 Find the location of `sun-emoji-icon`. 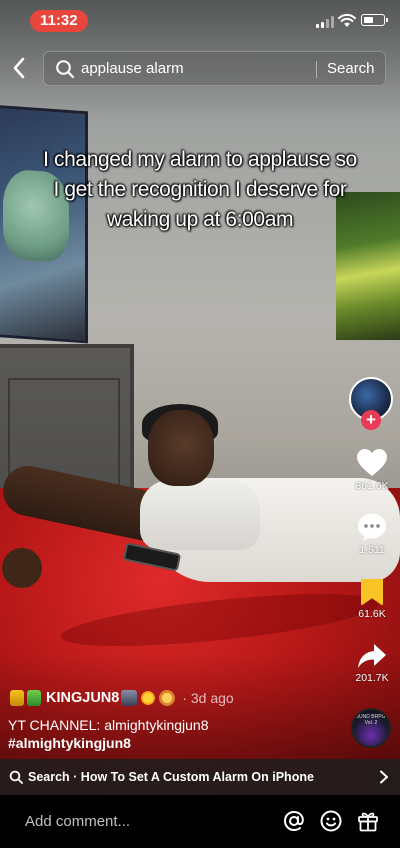

sun-emoji-icon is located at coordinates (148, 698).